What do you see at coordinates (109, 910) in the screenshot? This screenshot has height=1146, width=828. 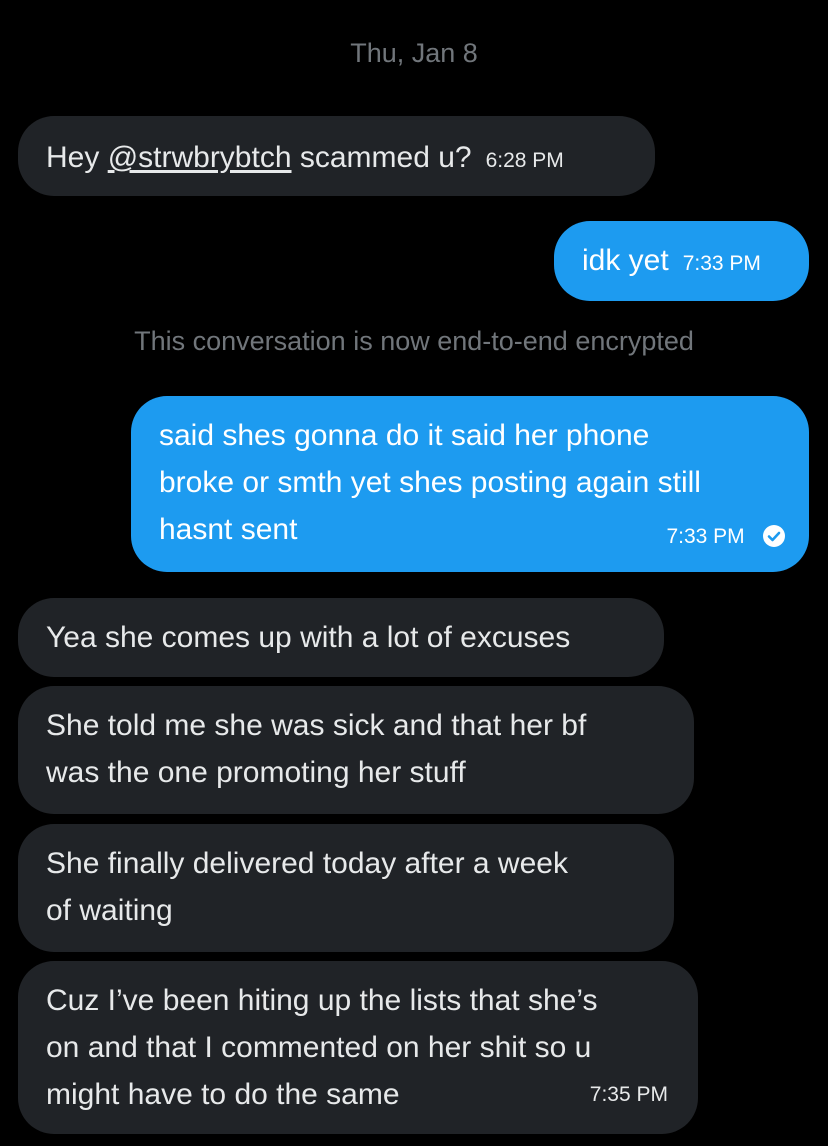 I see `message-line: of waiting` at bounding box center [109, 910].